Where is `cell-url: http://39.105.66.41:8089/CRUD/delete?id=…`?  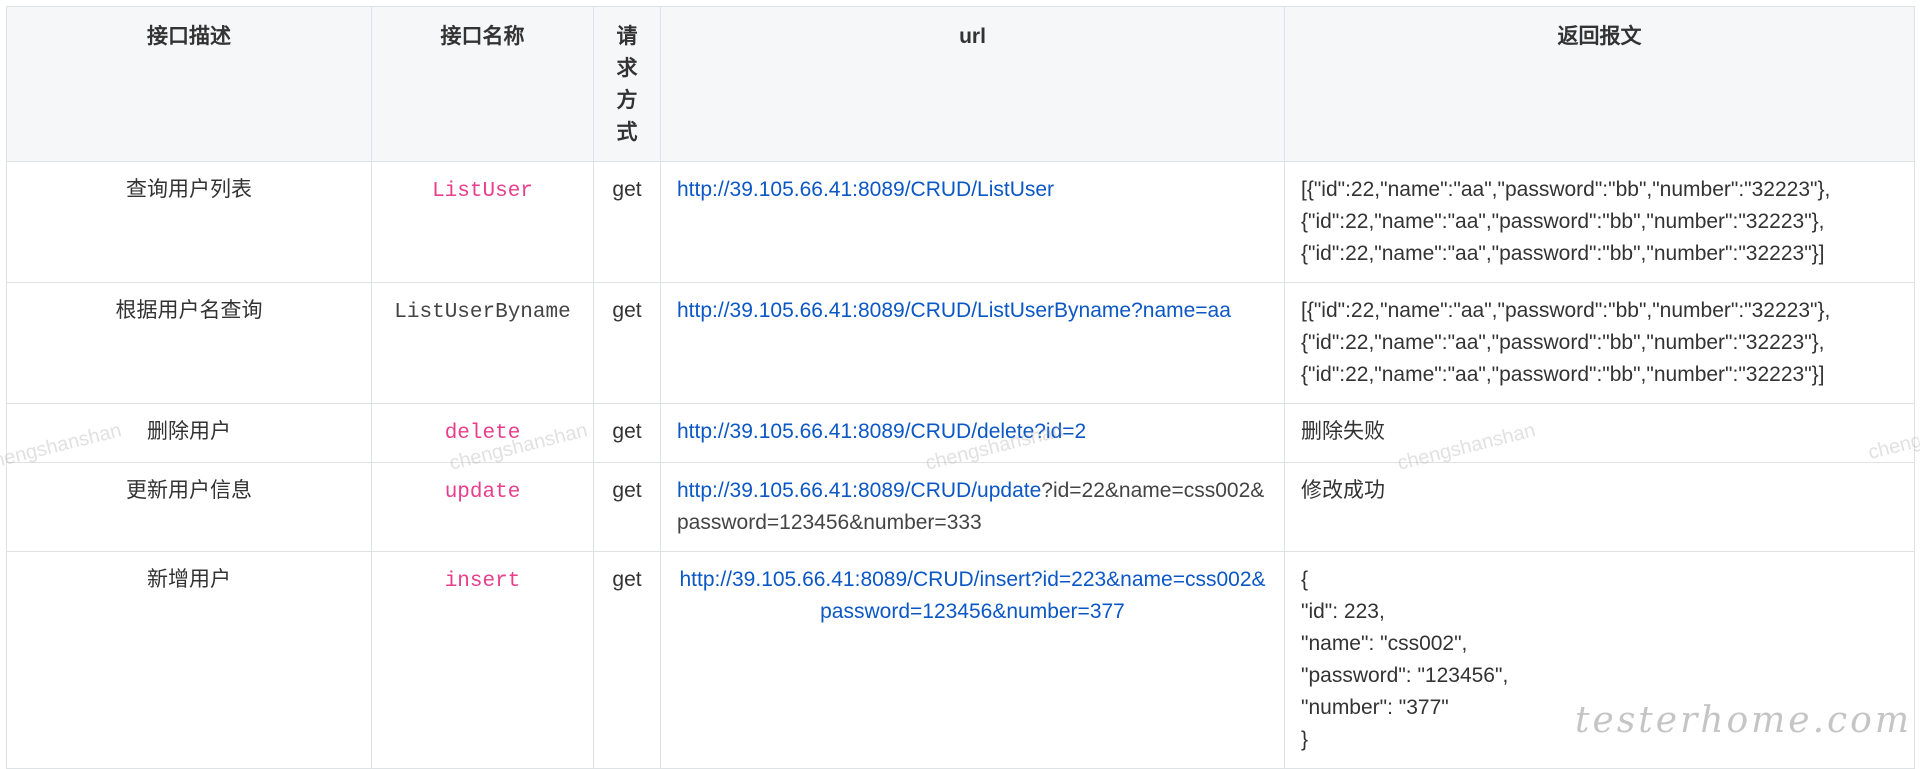
cell-url: http://39.105.66.41:8089/CRUD/delete?id=… is located at coordinates (972, 433).